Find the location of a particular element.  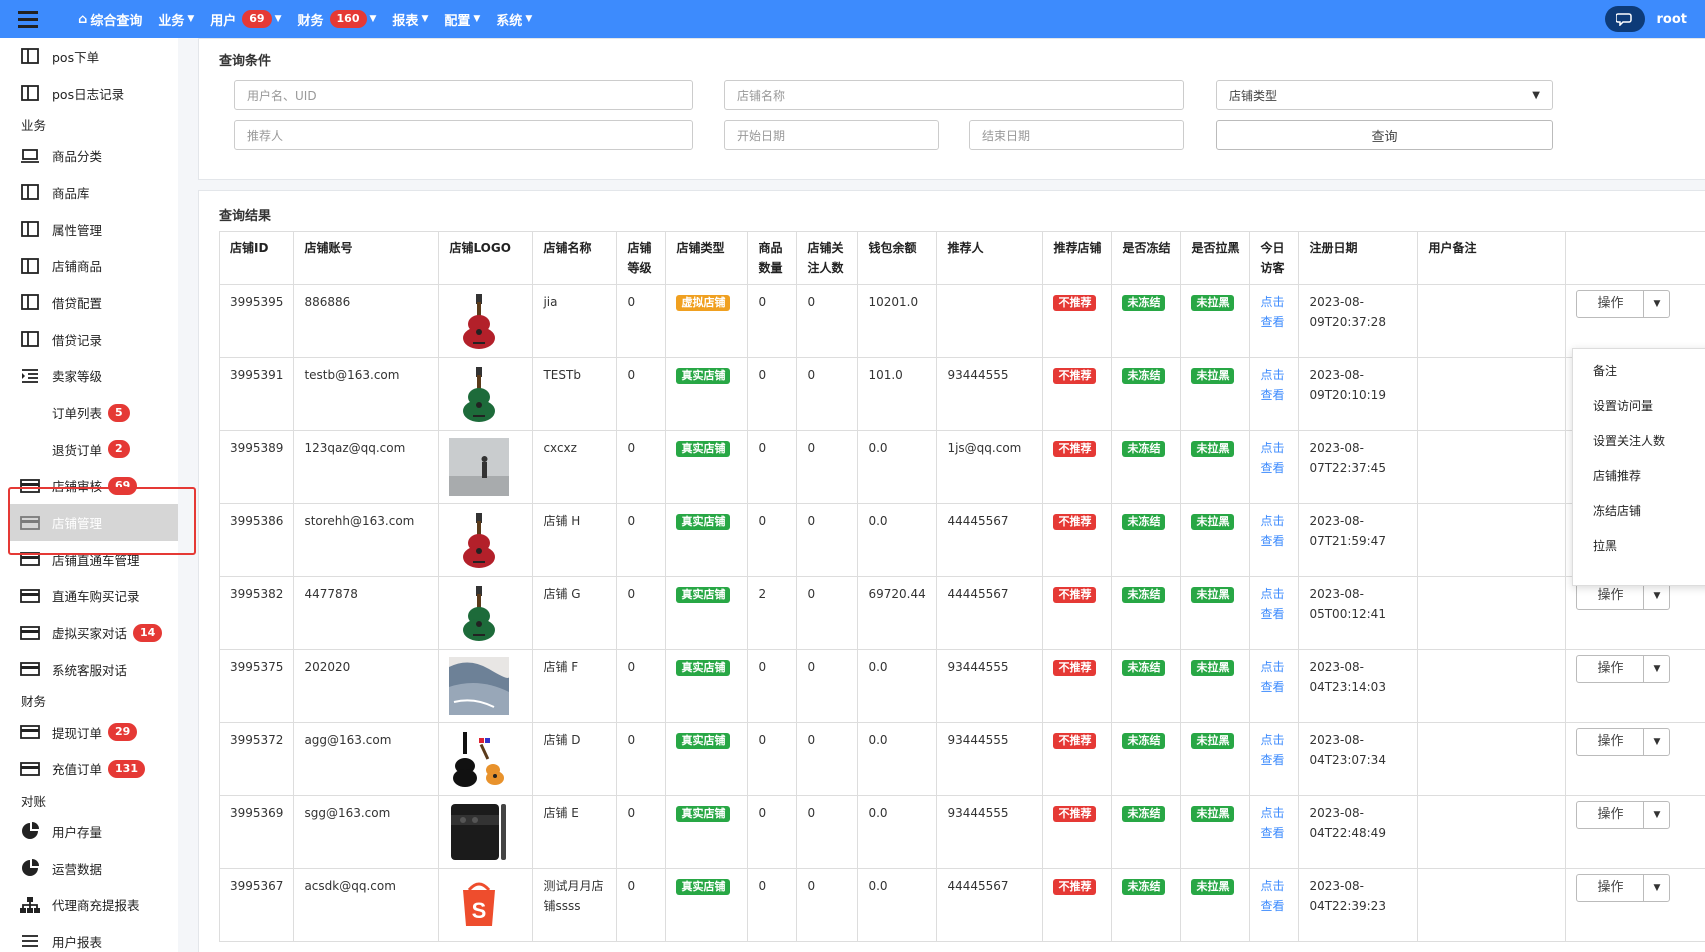

table-cell: 3995391 is located at coordinates (256, 394).